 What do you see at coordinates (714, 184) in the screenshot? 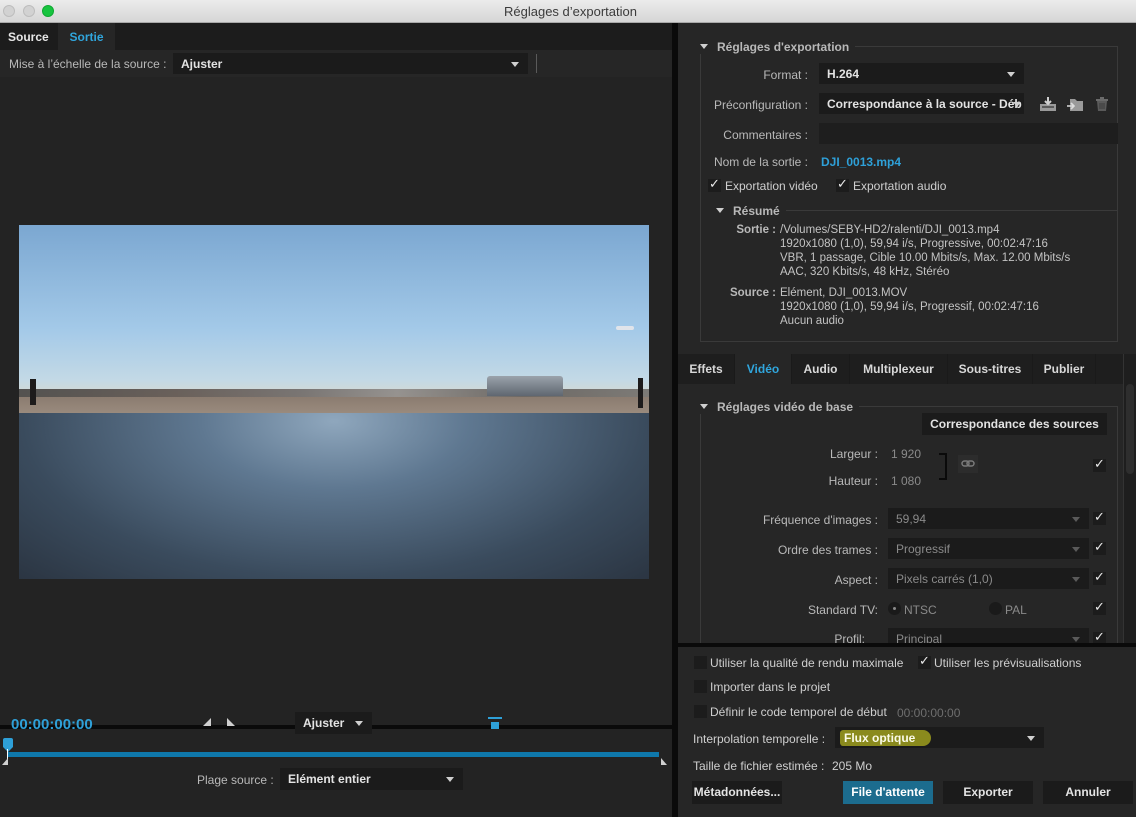
I see `export-video-checkbox` at bounding box center [714, 184].